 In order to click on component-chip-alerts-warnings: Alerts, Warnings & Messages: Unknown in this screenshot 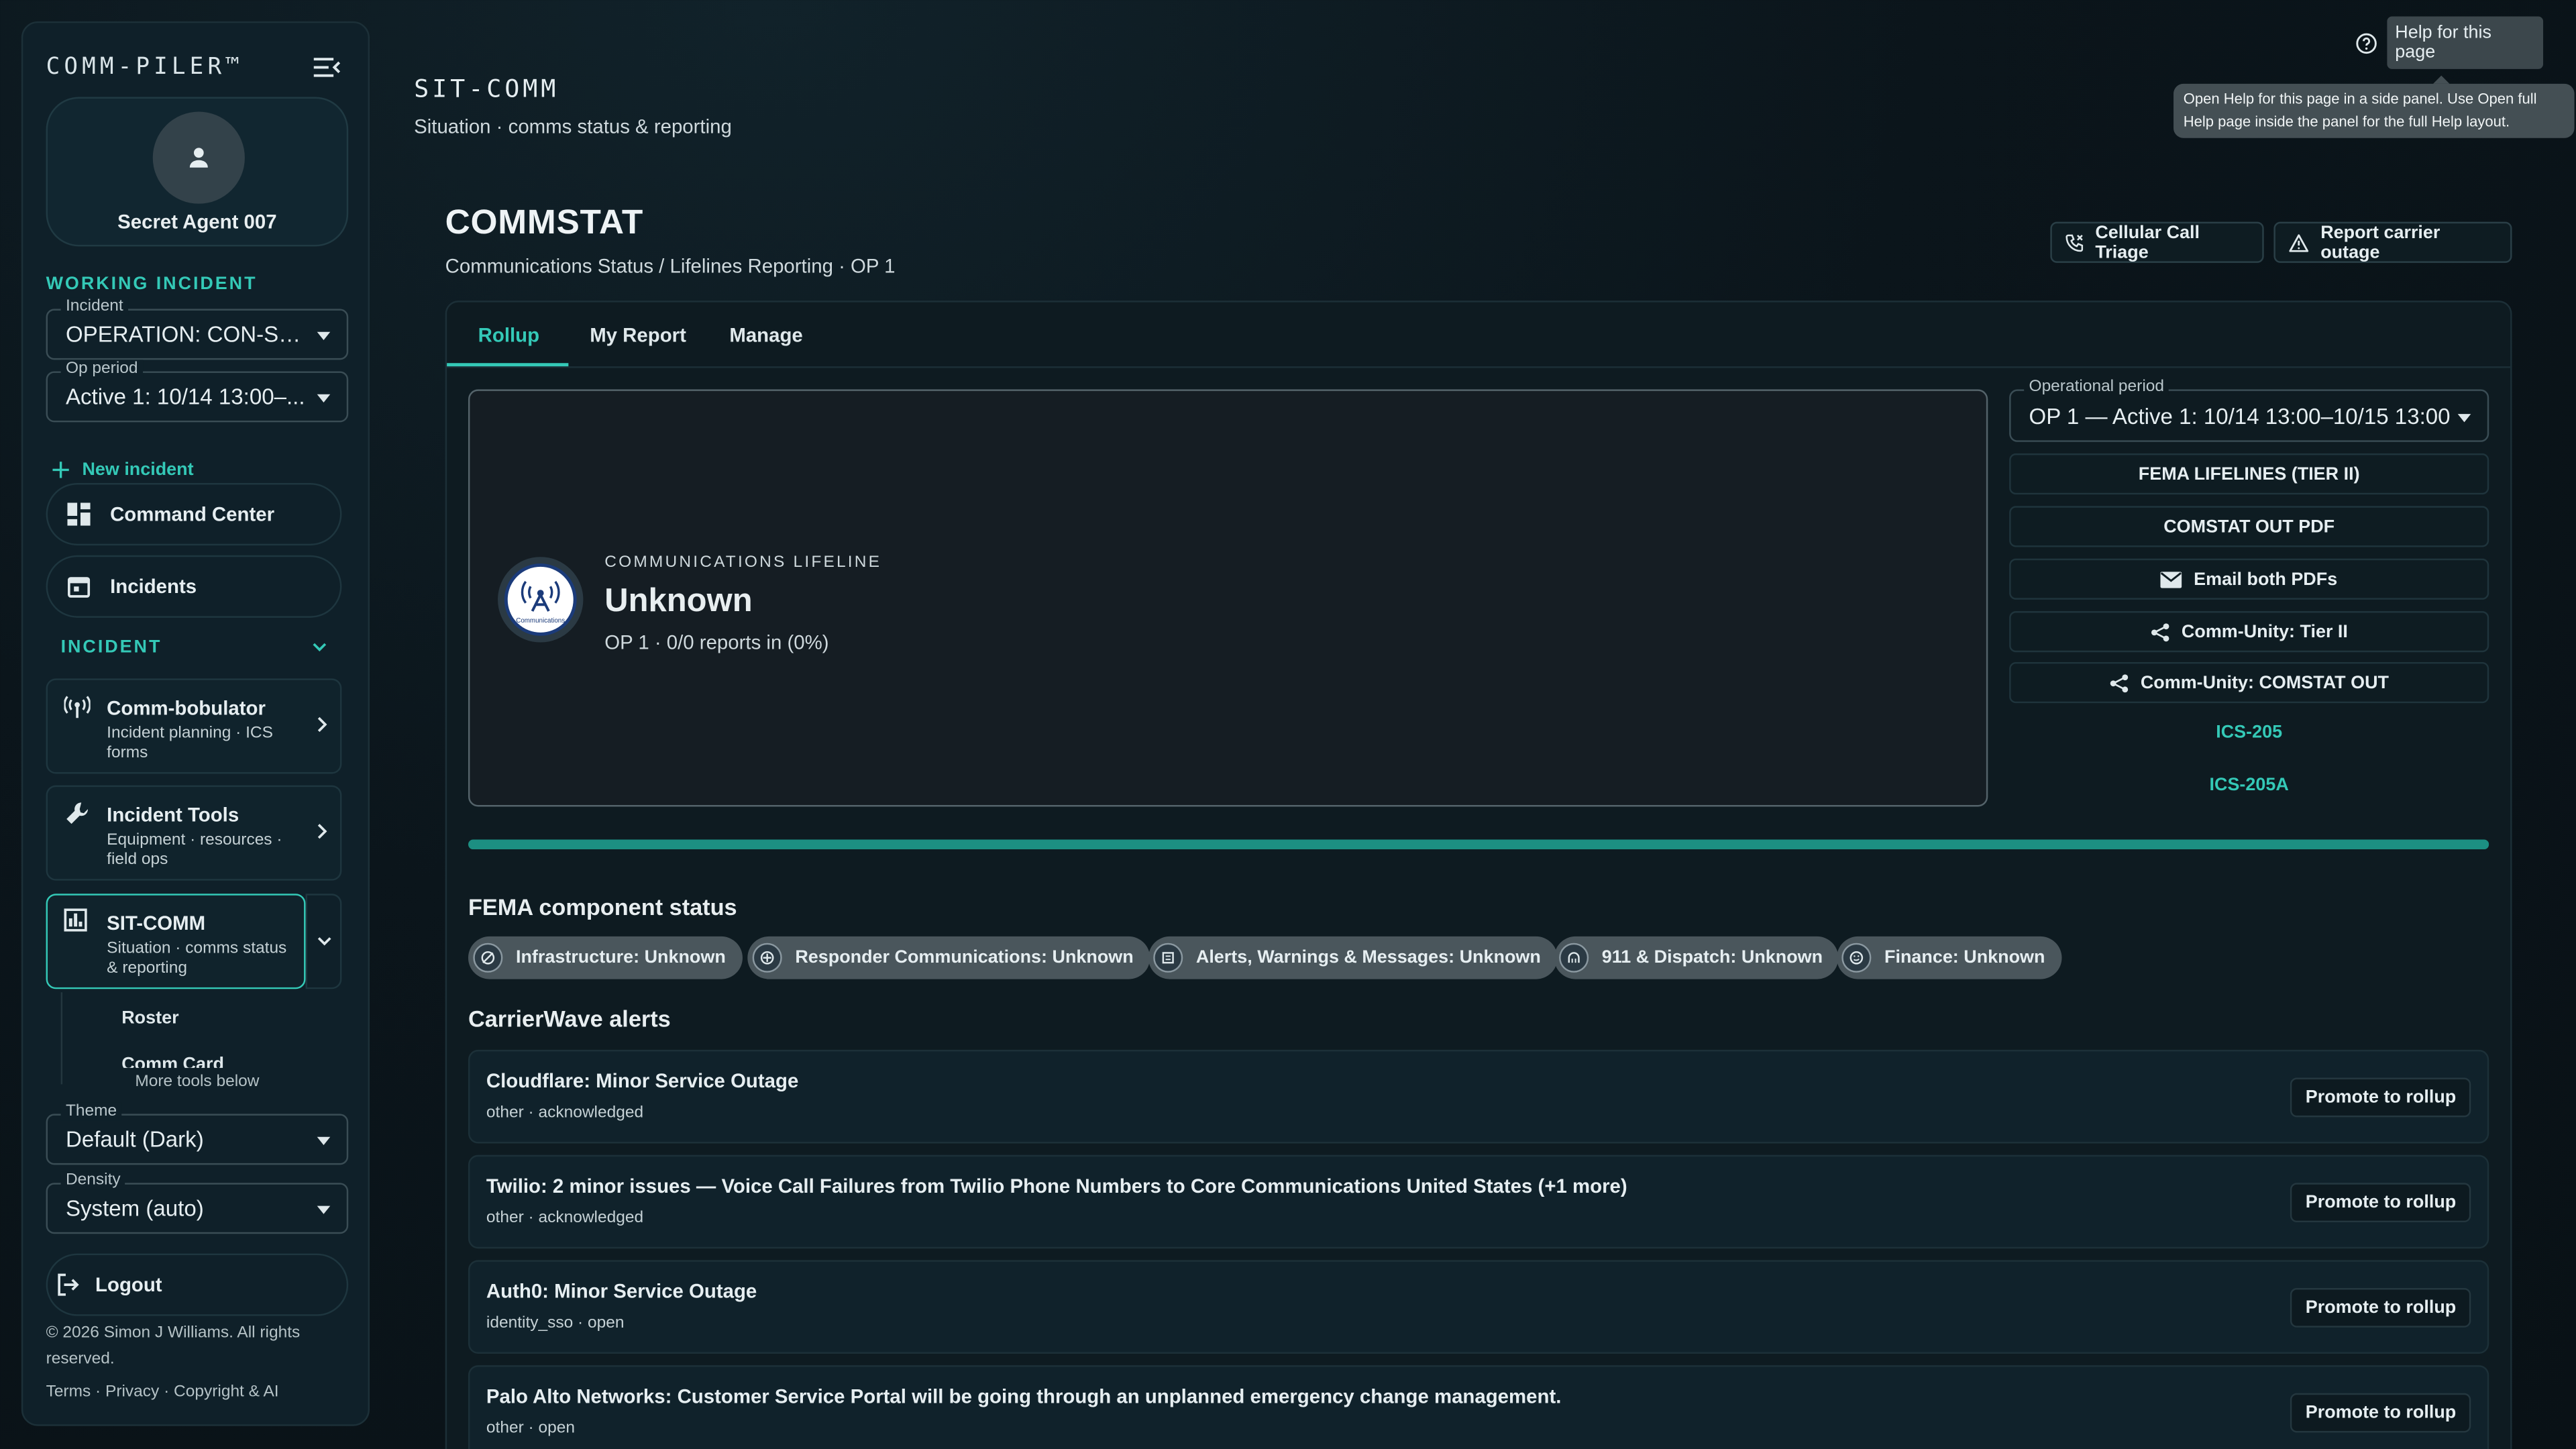, I will do `click(1353, 957)`.